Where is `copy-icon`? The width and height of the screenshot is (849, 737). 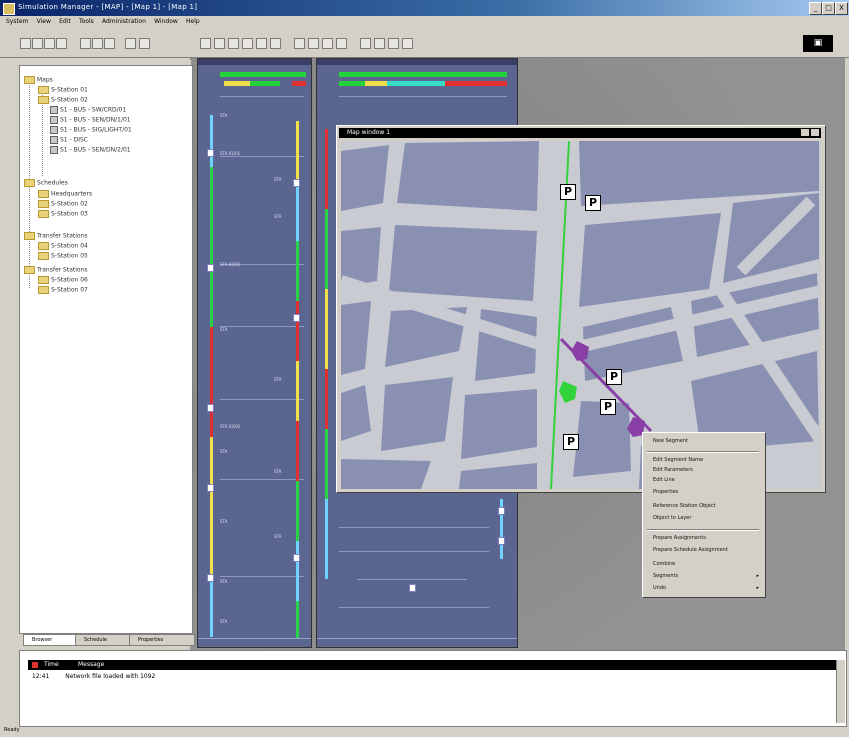
copy-icon is located at coordinates (97, 43).